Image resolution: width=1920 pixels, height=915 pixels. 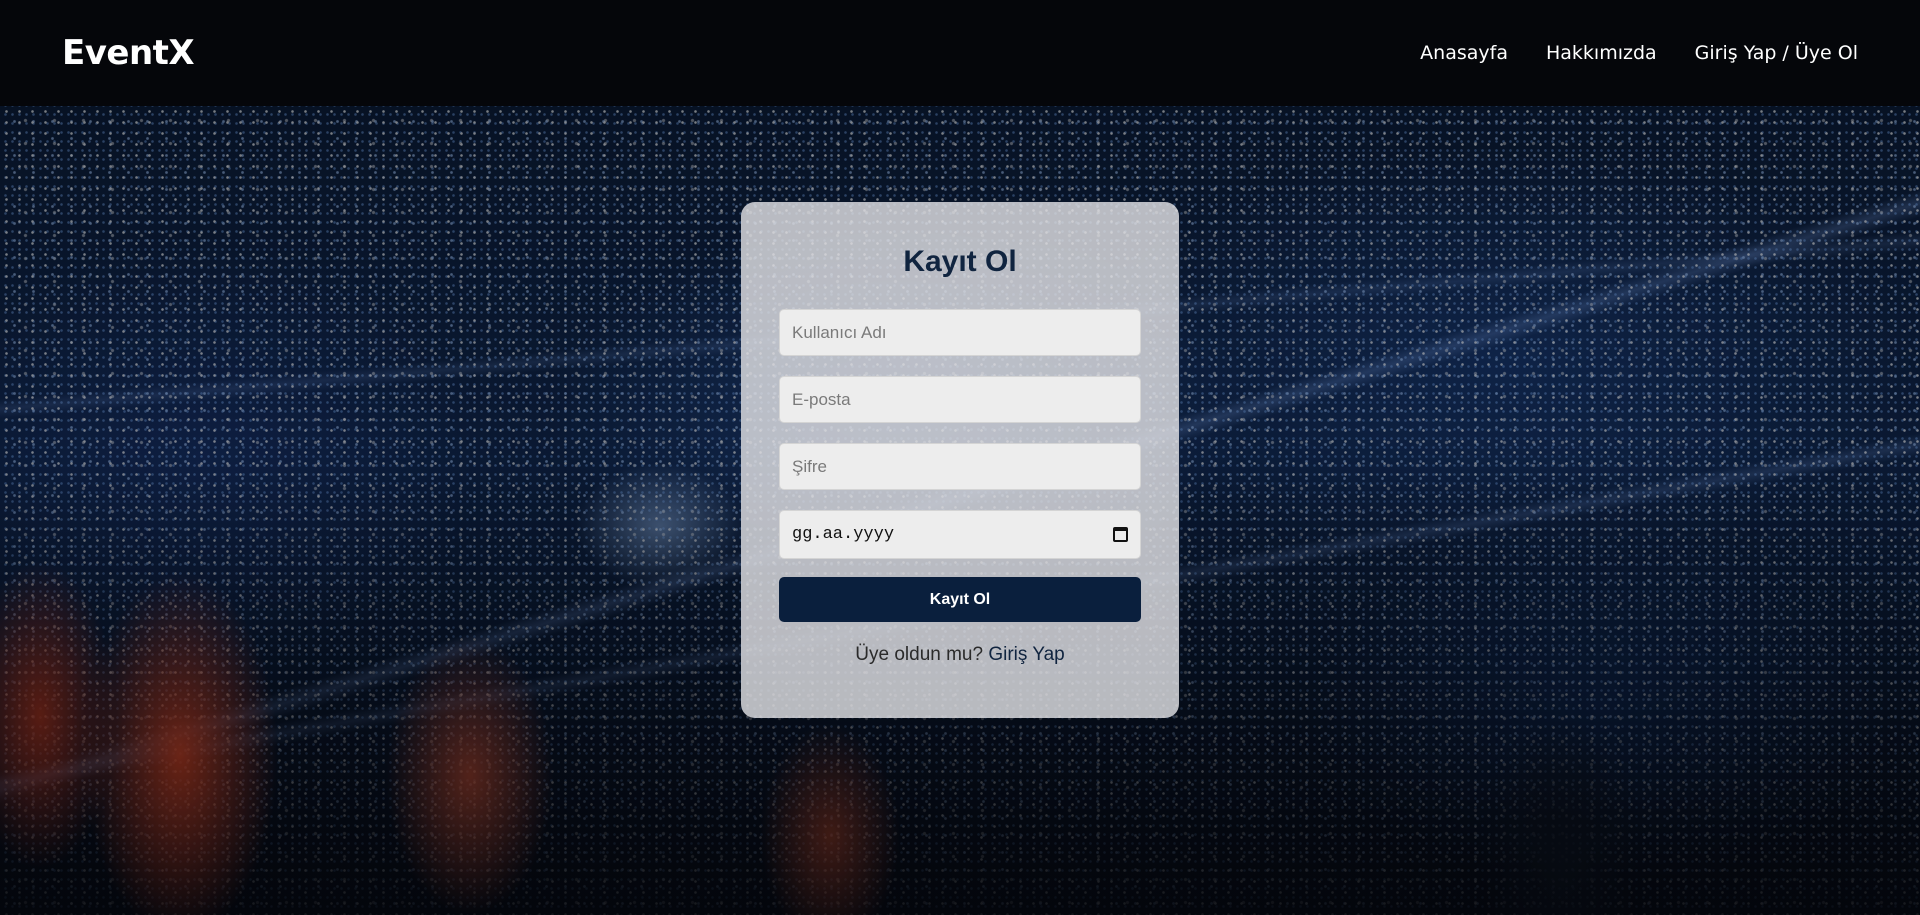 What do you see at coordinates (960, 261) in the screenshot?
I see `register-title: Kayıt Ol` at bounding box center [960, 261].